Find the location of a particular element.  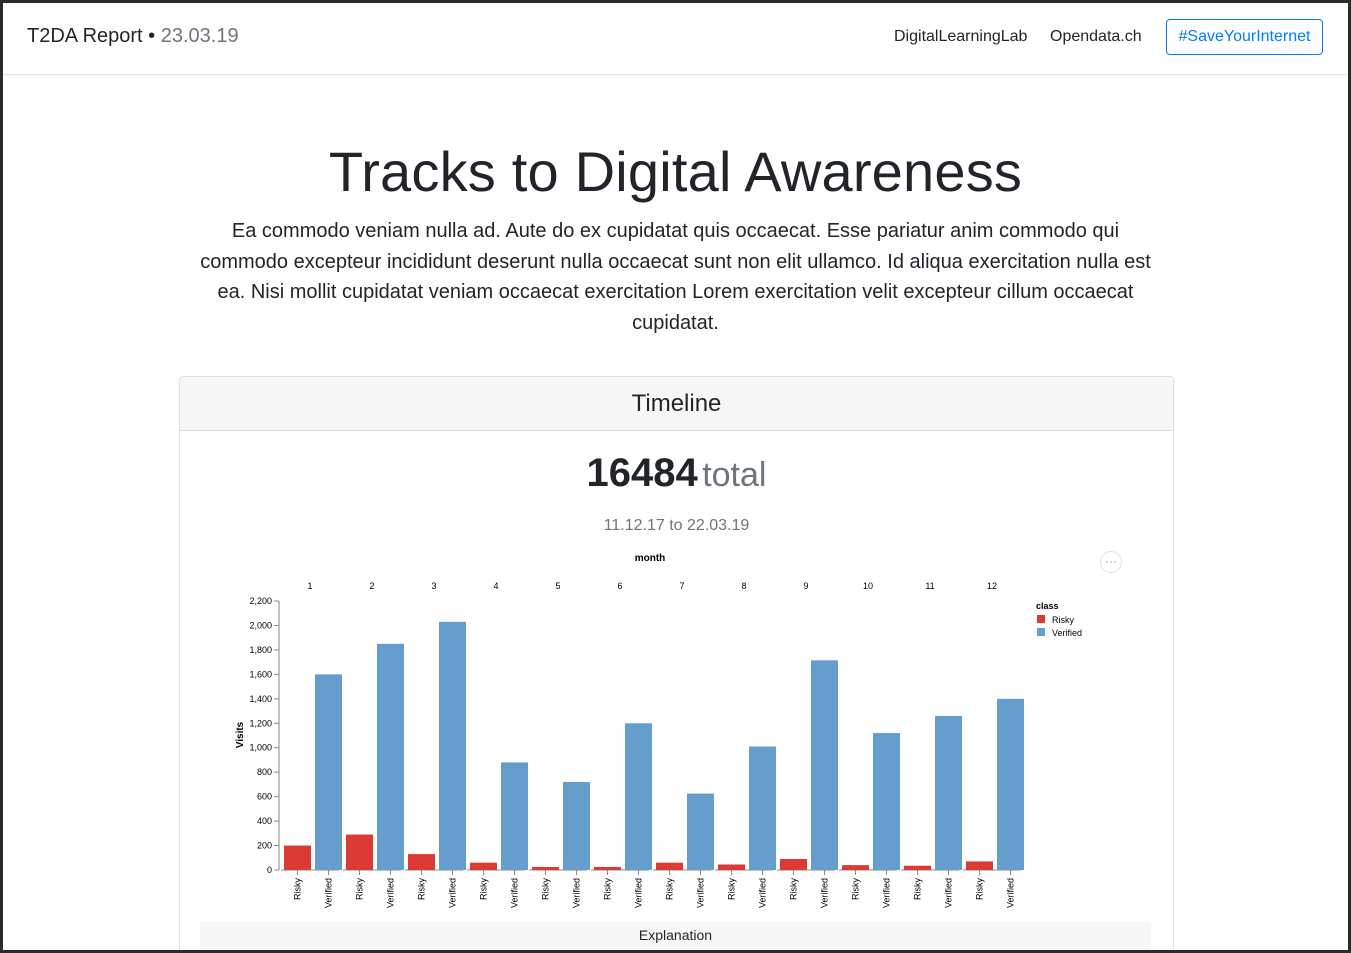

y-axis-title: Visits is located at coordinates (240, 734).